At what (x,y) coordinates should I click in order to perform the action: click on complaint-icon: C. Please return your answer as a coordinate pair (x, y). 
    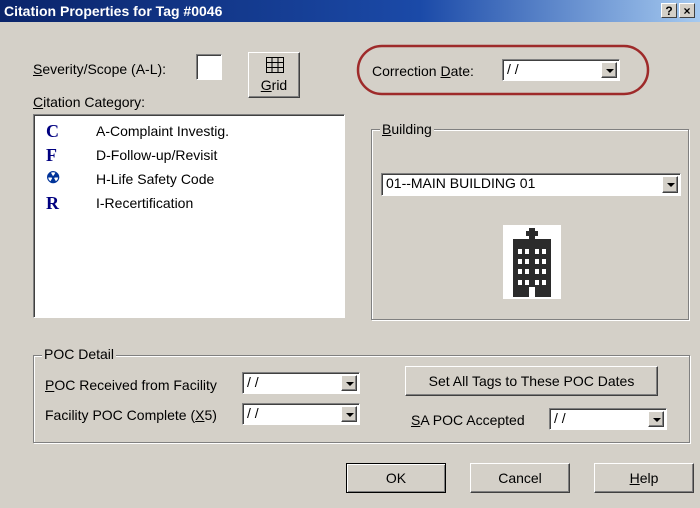
    Looking at the image, I should click on (52, 131).